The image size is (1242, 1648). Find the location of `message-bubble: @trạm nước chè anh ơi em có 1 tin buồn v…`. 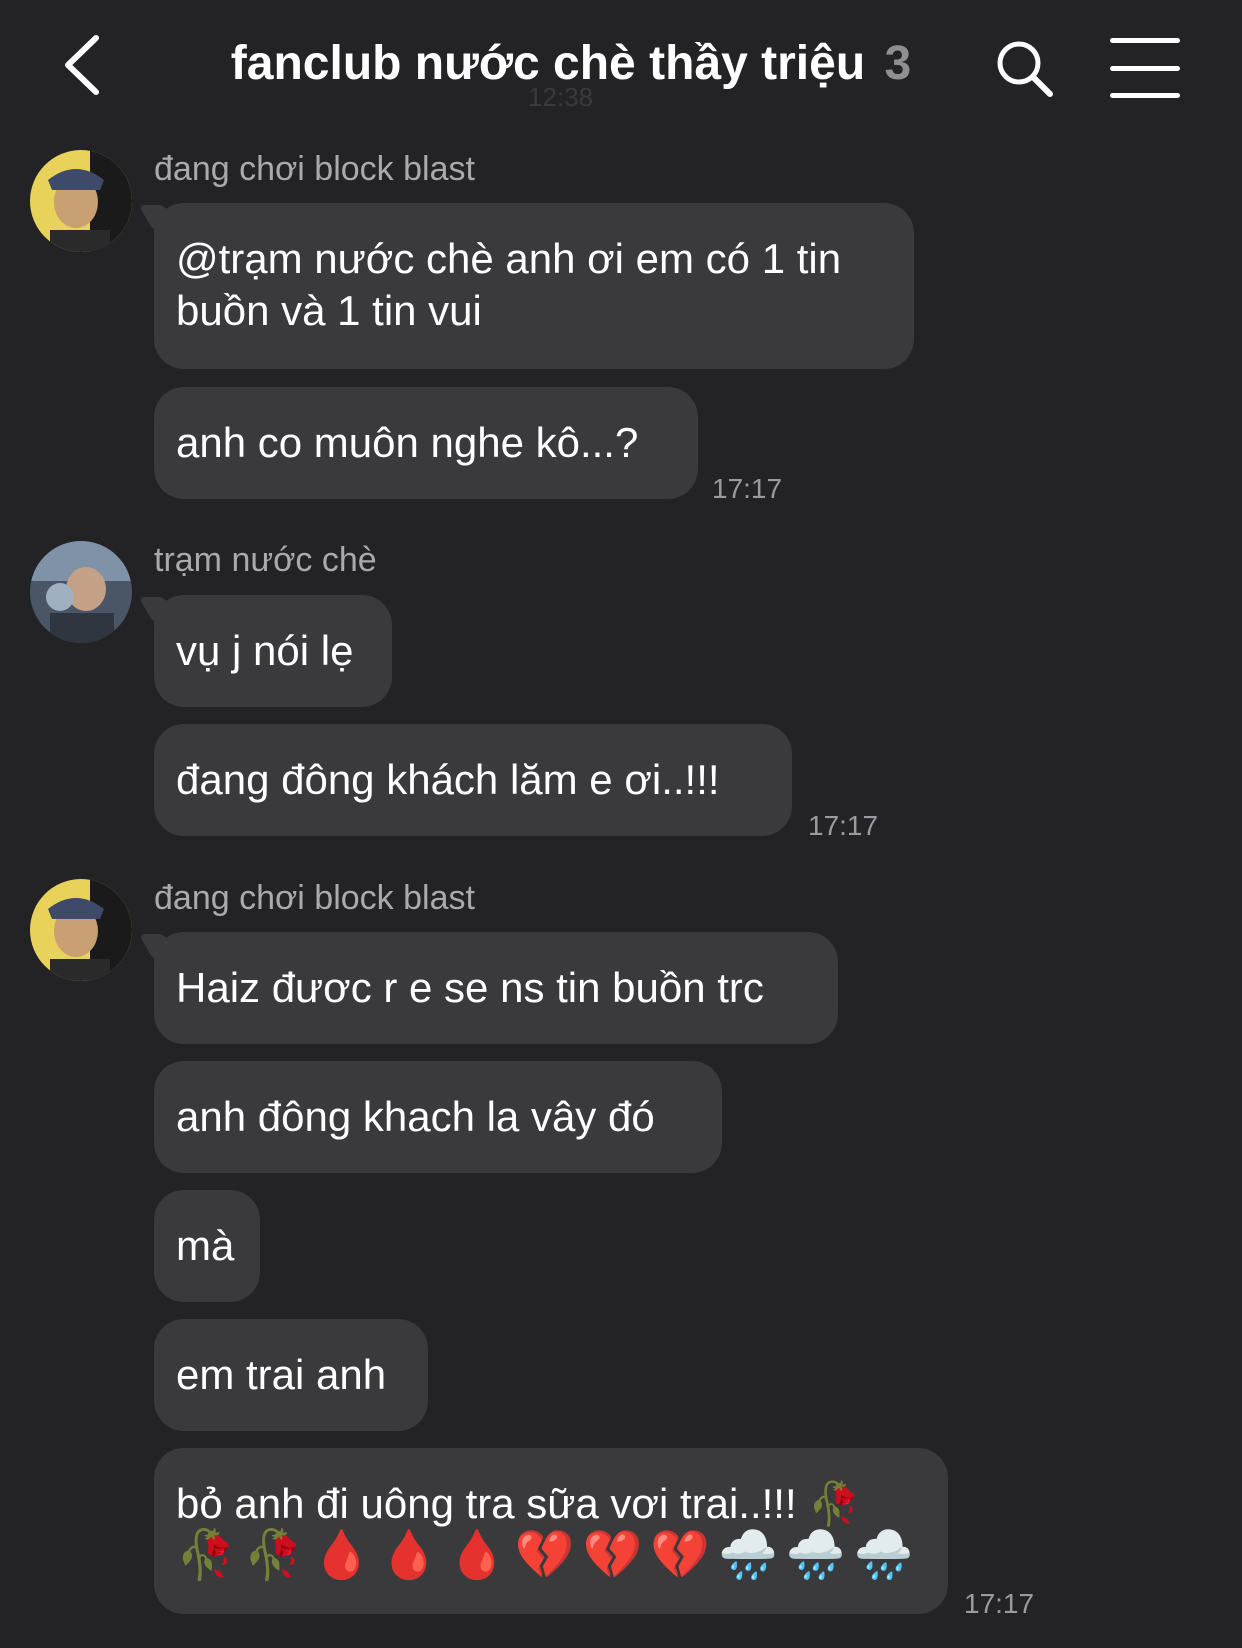

message-bubble: @trạm nước chè anh ơi em có 1 tin buồn v… is located at coordinates (534, 286).